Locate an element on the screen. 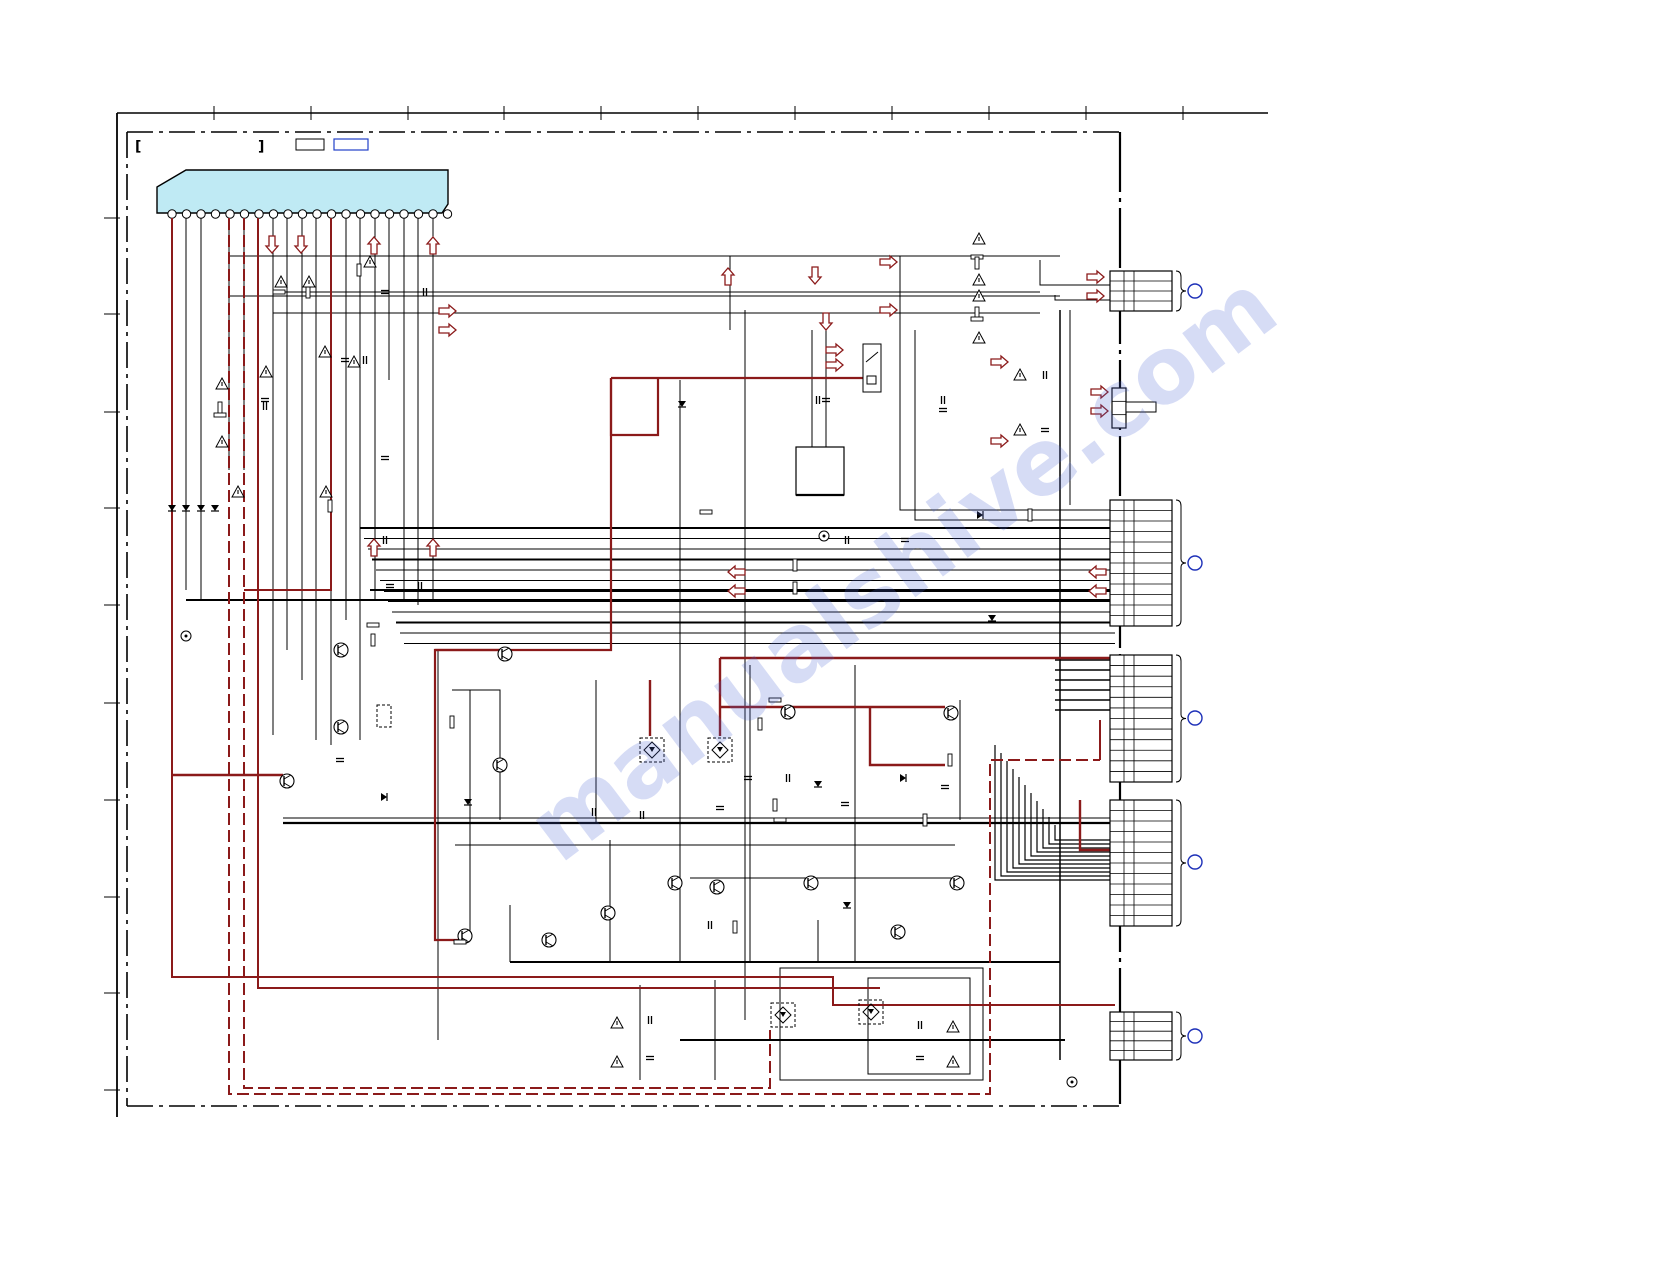 The image size is (1680, 1263). ic-header-strip is located at coordinates (304, 194).